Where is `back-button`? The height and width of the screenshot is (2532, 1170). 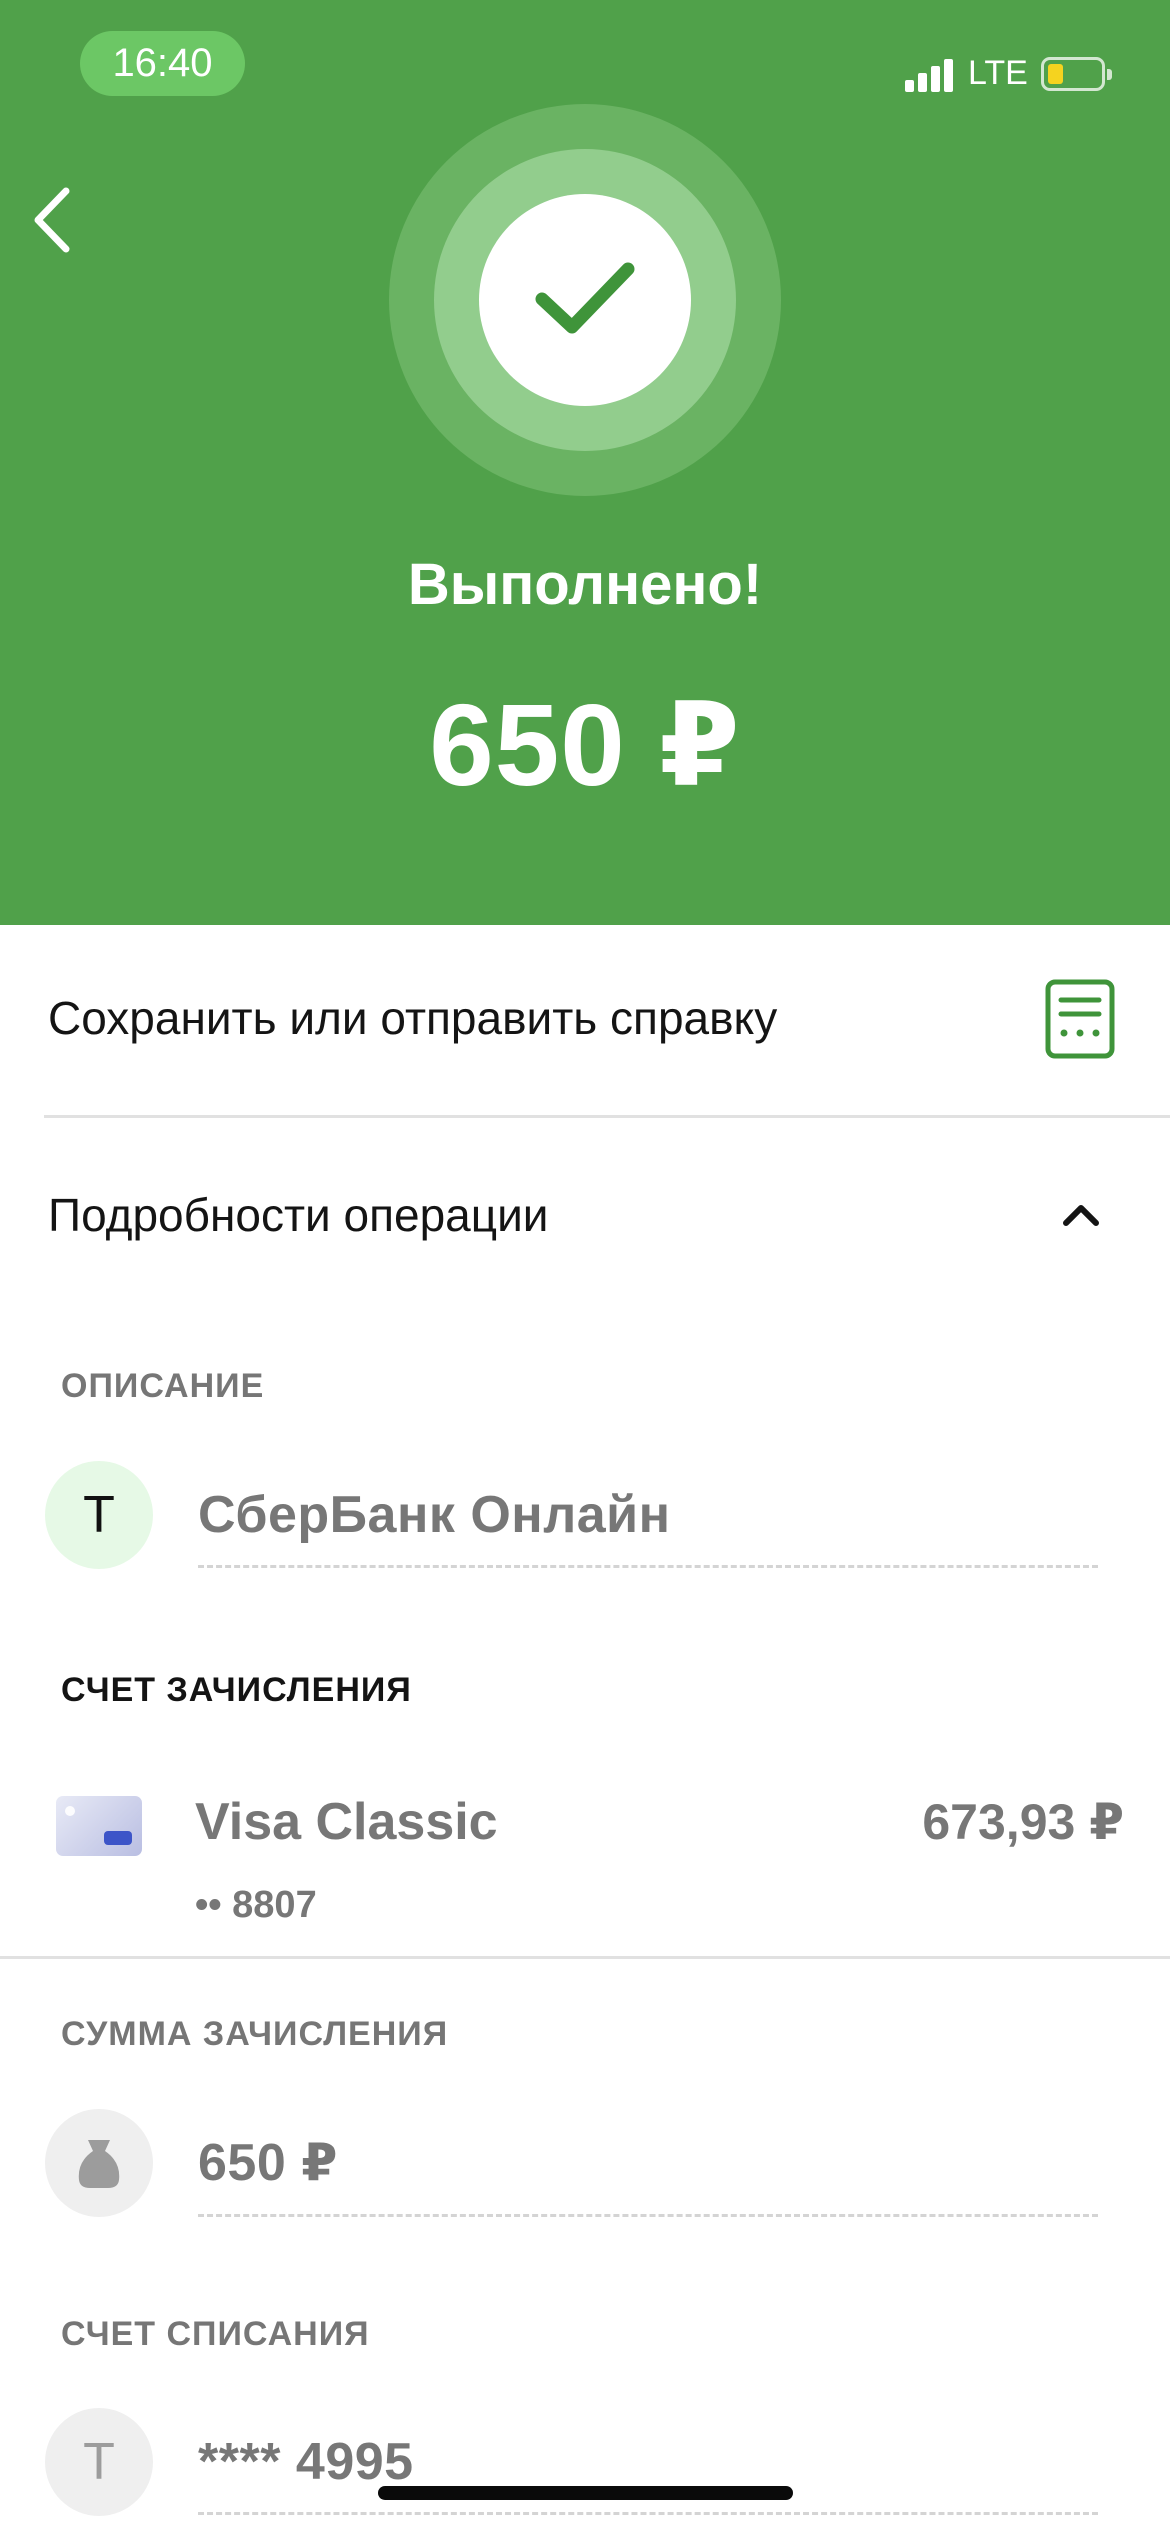
back-button is located at coordinates (55, 220).